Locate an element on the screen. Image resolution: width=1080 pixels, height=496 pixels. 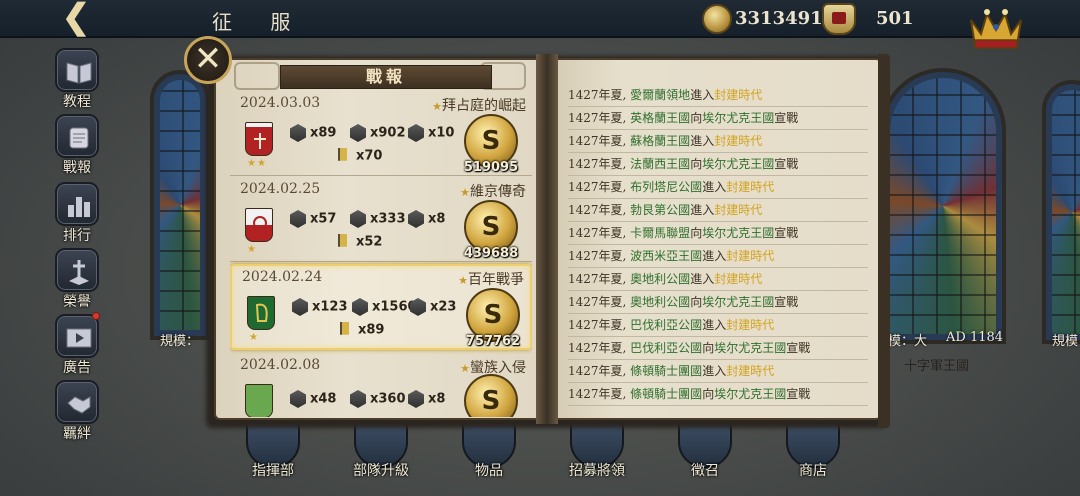
report-title-label: ★拜占庭的崛起 is located at coordinates (479, 105).